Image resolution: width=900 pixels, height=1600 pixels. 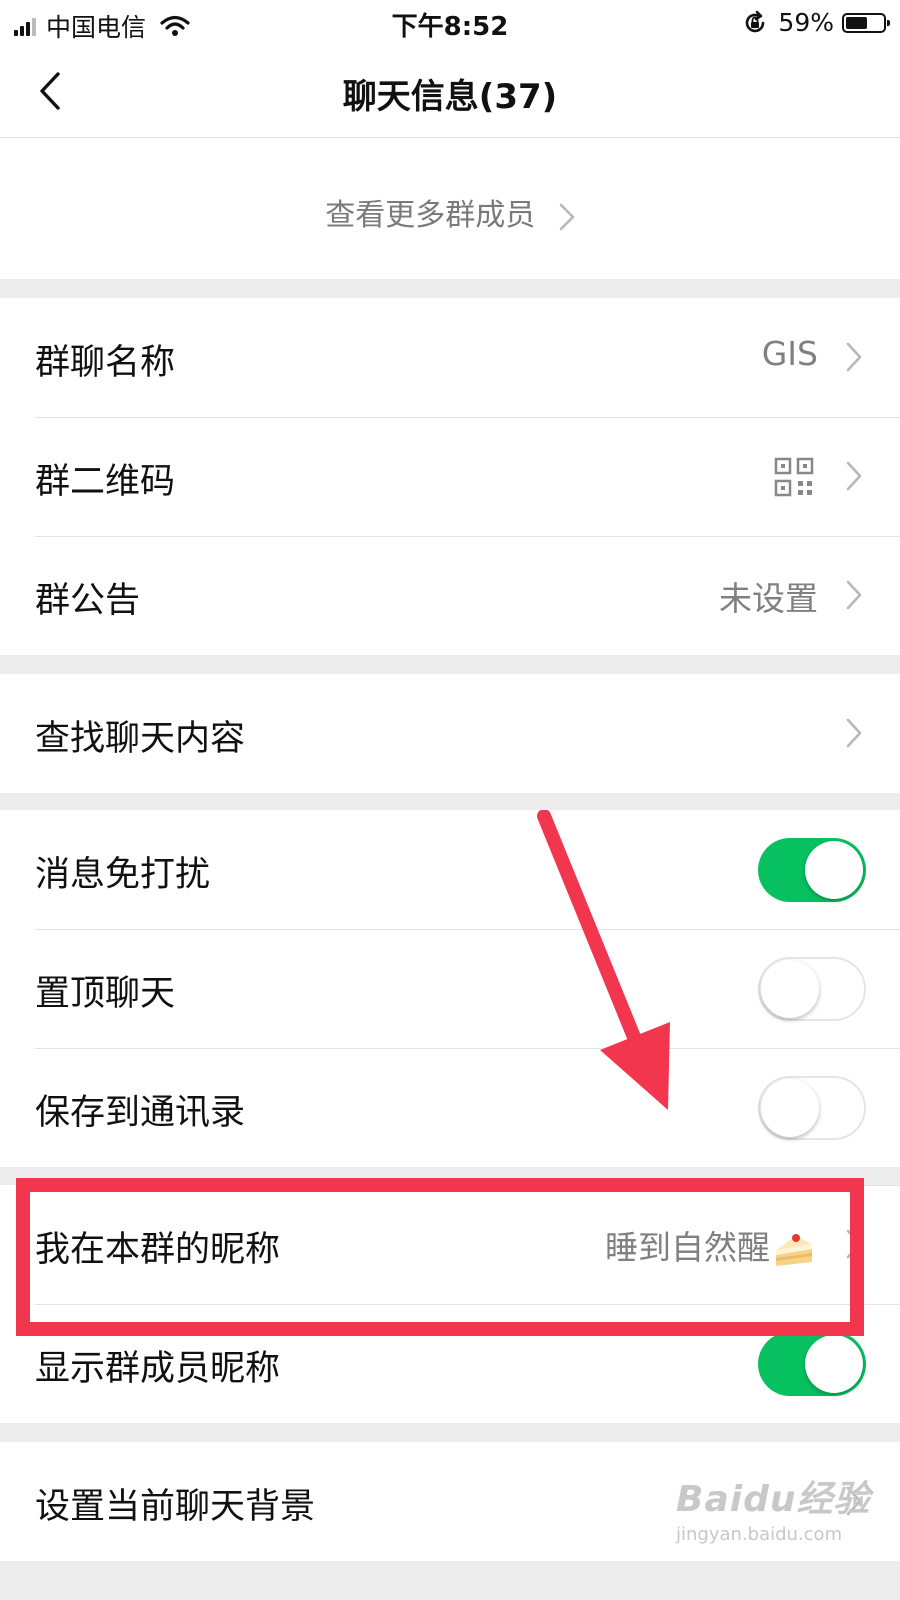 What do you see at coordinates (450, 1107) in the screenshot?
I see `save-to-contacts-row: 保存到通讯录` at bounding box center [450, 1107].